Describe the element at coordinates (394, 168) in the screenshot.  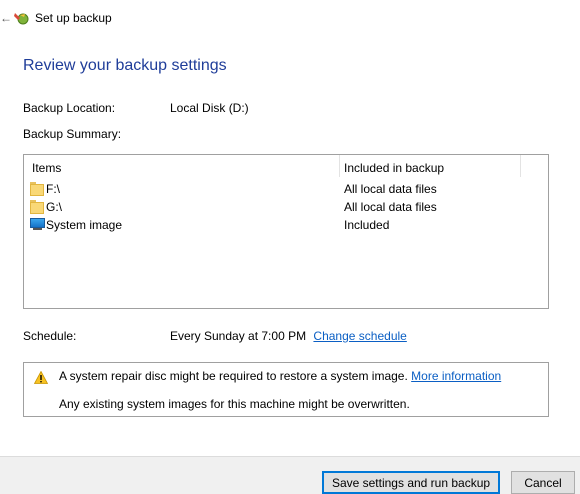
I see `column-header-included: Included in backup` at that location.